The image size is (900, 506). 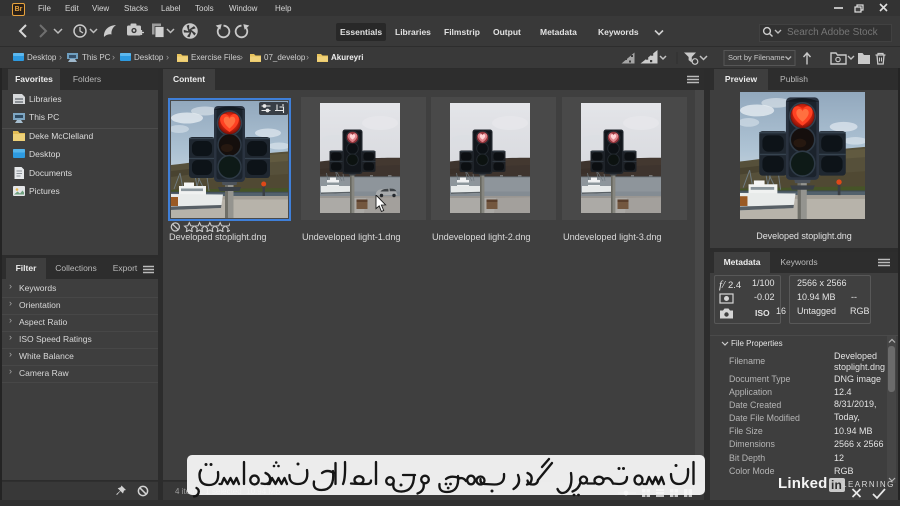 I want to click on svg-text: ISO, so click(x=762, y=313).